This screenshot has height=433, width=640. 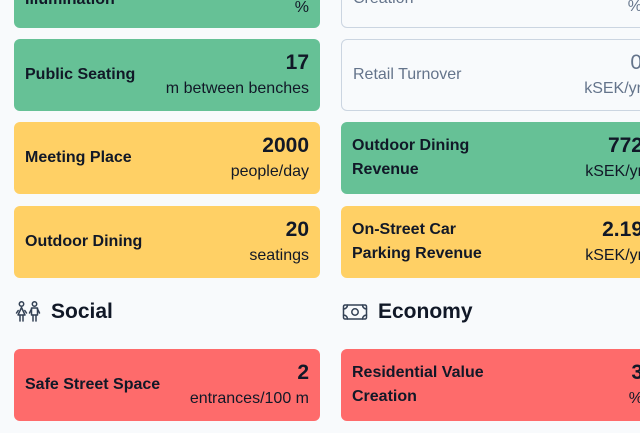 What do you see at coordinates (237, 88) in the screenshot?
I see `card-unit: m between benches` at bounding box center [237, 88].